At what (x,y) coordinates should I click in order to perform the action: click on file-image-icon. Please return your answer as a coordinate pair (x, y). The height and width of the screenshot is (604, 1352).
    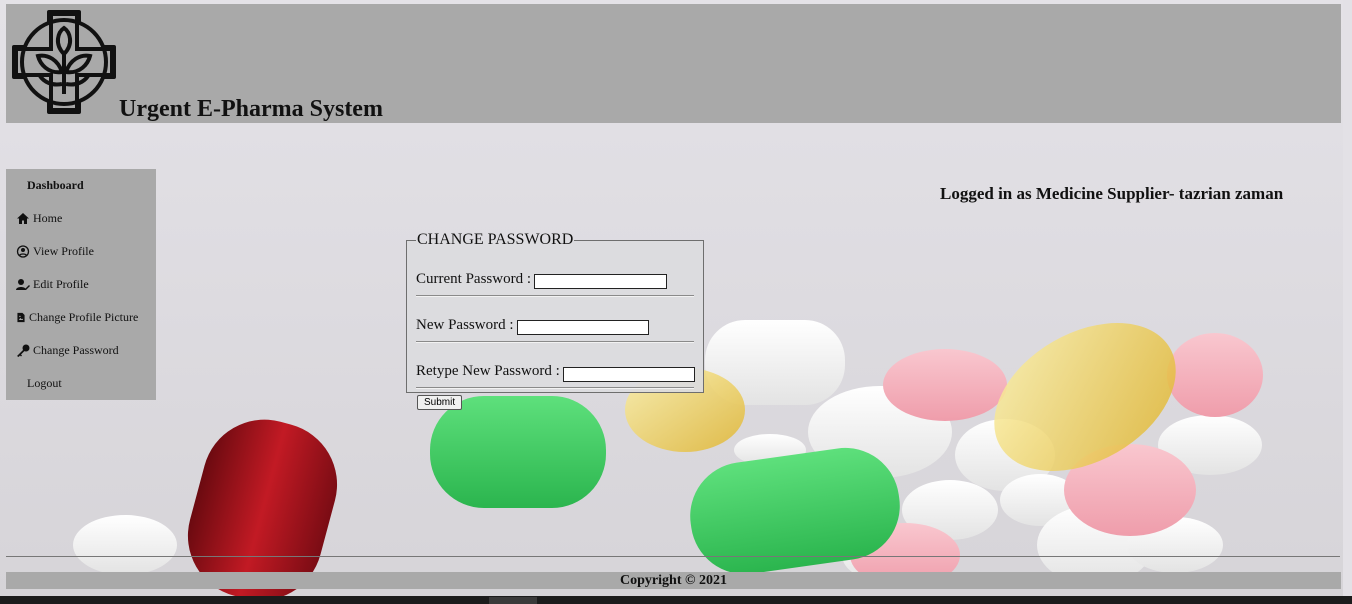
    Looking at the image, I should click on (21, 317).